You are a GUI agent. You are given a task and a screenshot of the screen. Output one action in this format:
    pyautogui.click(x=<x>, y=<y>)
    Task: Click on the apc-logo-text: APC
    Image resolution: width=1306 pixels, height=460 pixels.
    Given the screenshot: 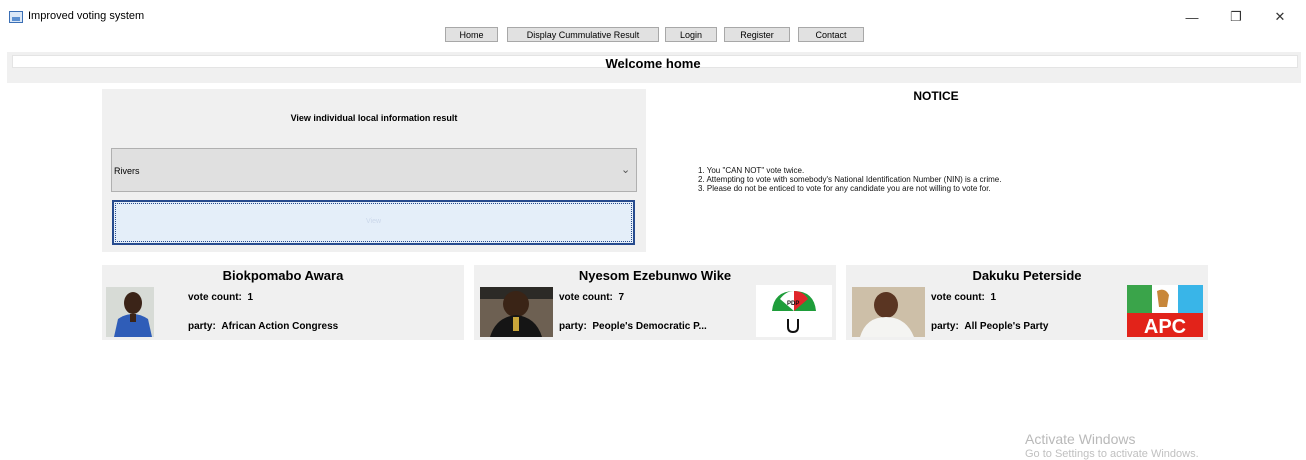 What is the action you would take?
    pyautogui.click(x=1165, y=326)
    